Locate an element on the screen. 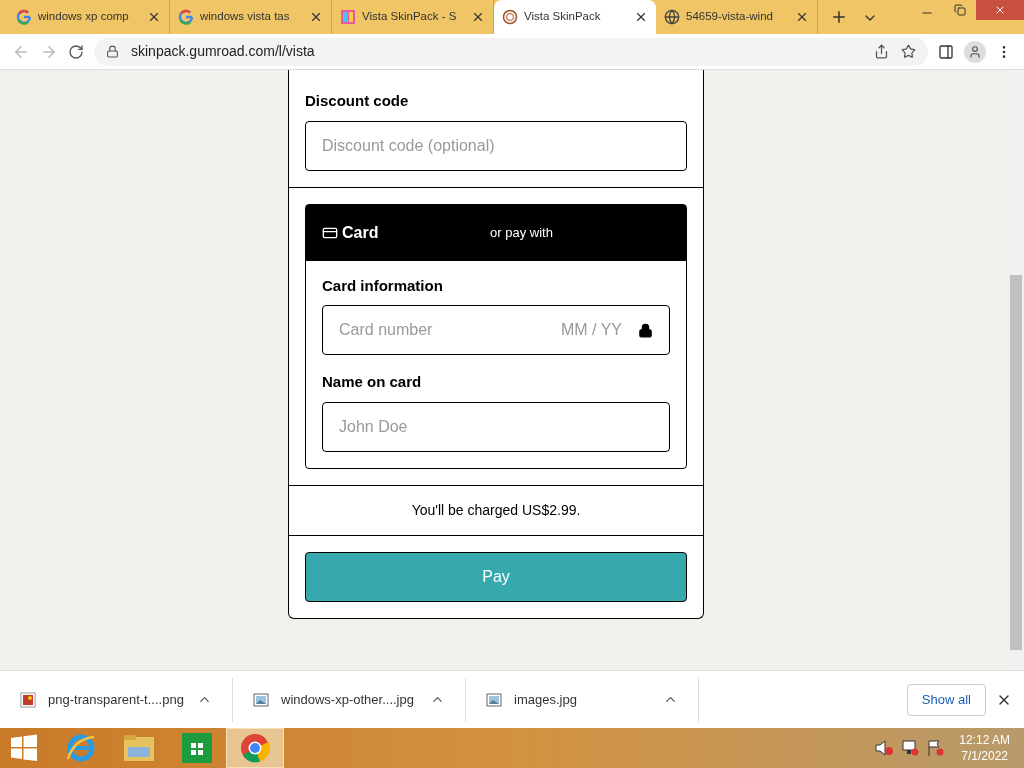 The image size is (1024, 768). side-panel-icon is located at coordinates (946, 51).